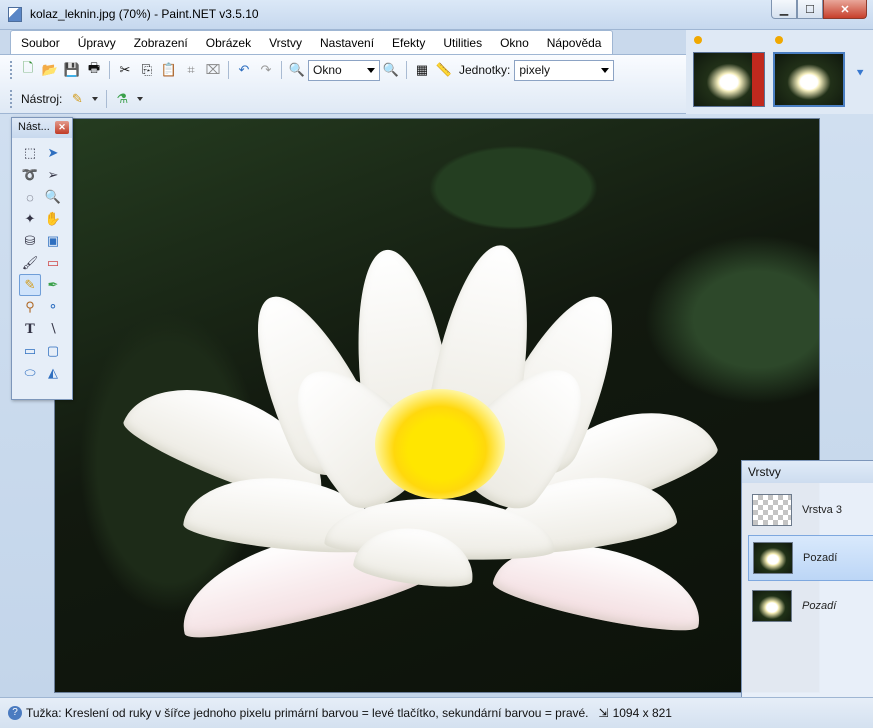 This screenshot has height=728, width=873. What do you see at coordinates (53, 263) in the screenshot?
I see `eraser-icon: ▭` at bounding box center [53, 263].